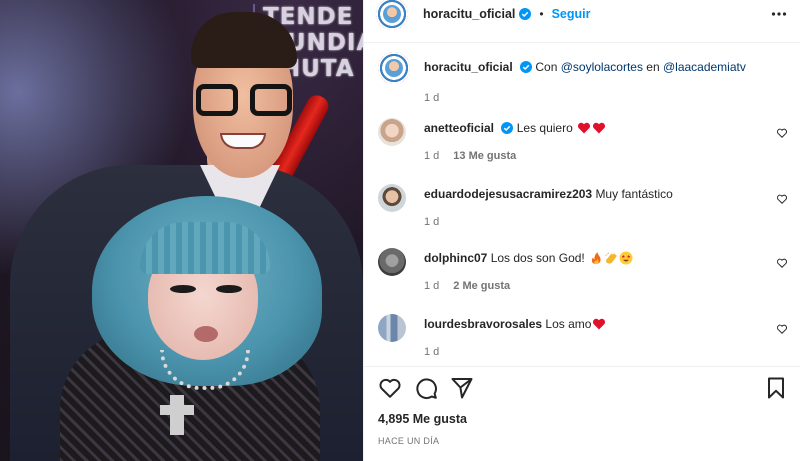  What do you see at coordinates (183, 289) in the screenshot?
I see `photo-woman-eye-left` at bounding box center [183, 289].